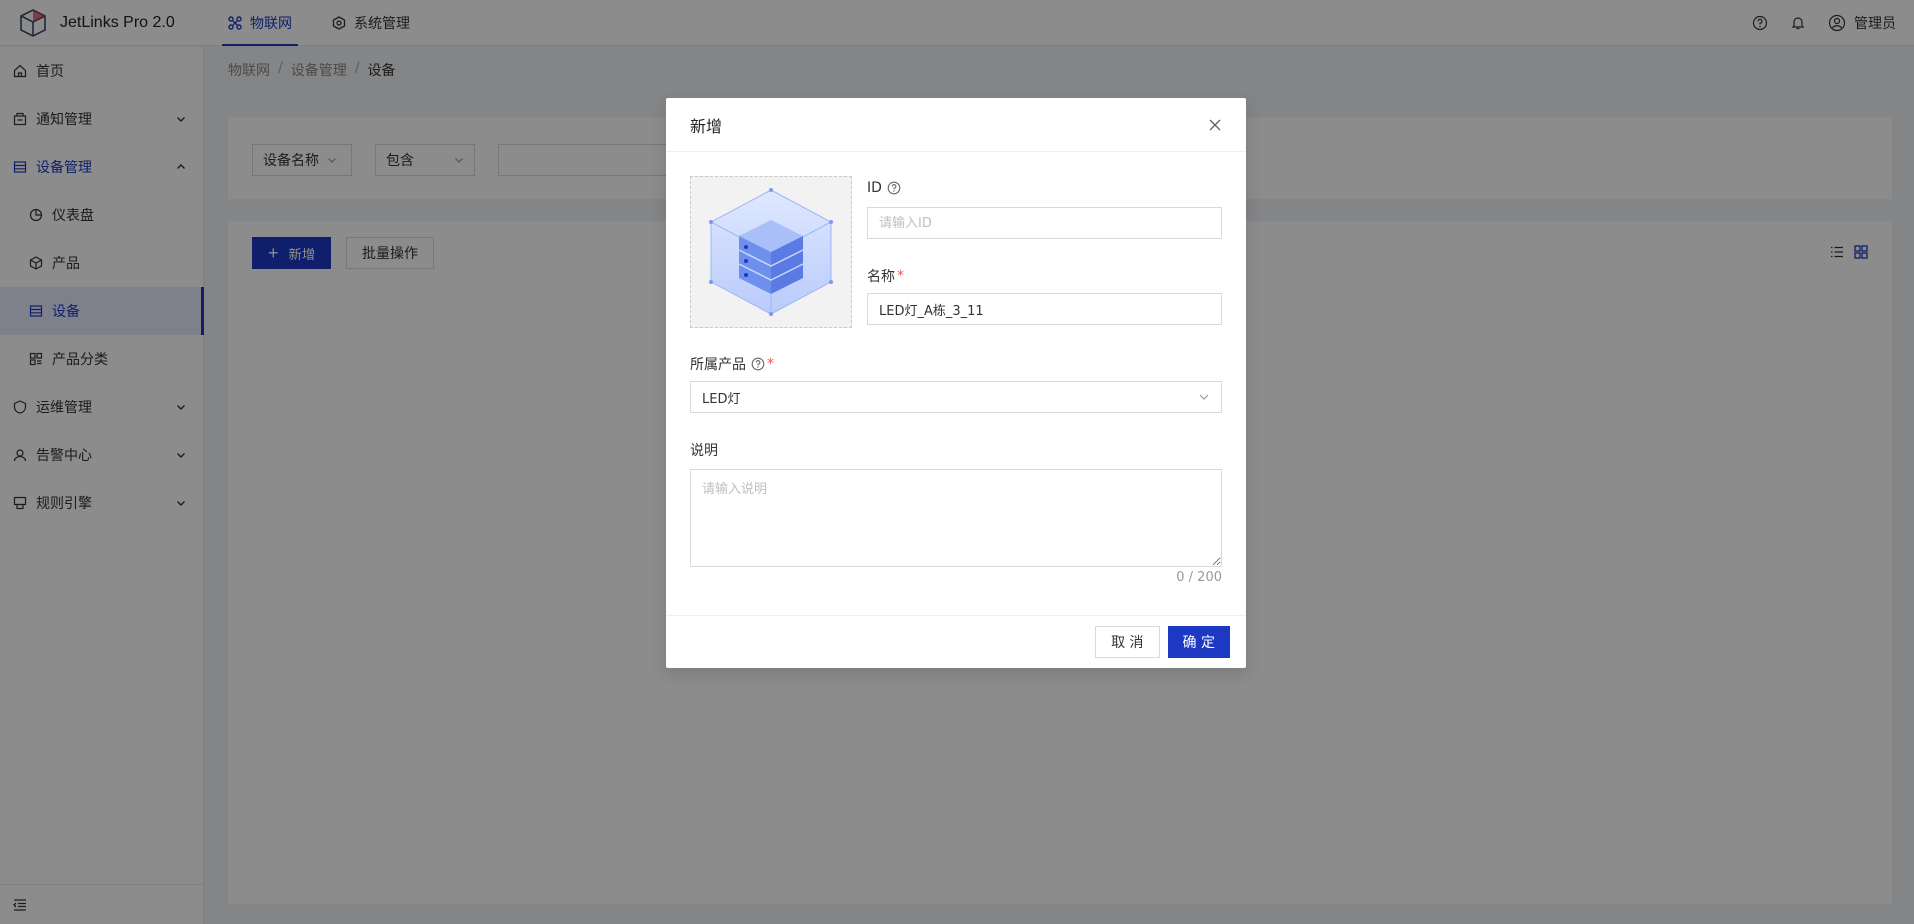  What do you see at coordinates (884, 188) in the screenshot?
I see `id-label: ID` at bounding box center [884, 188].